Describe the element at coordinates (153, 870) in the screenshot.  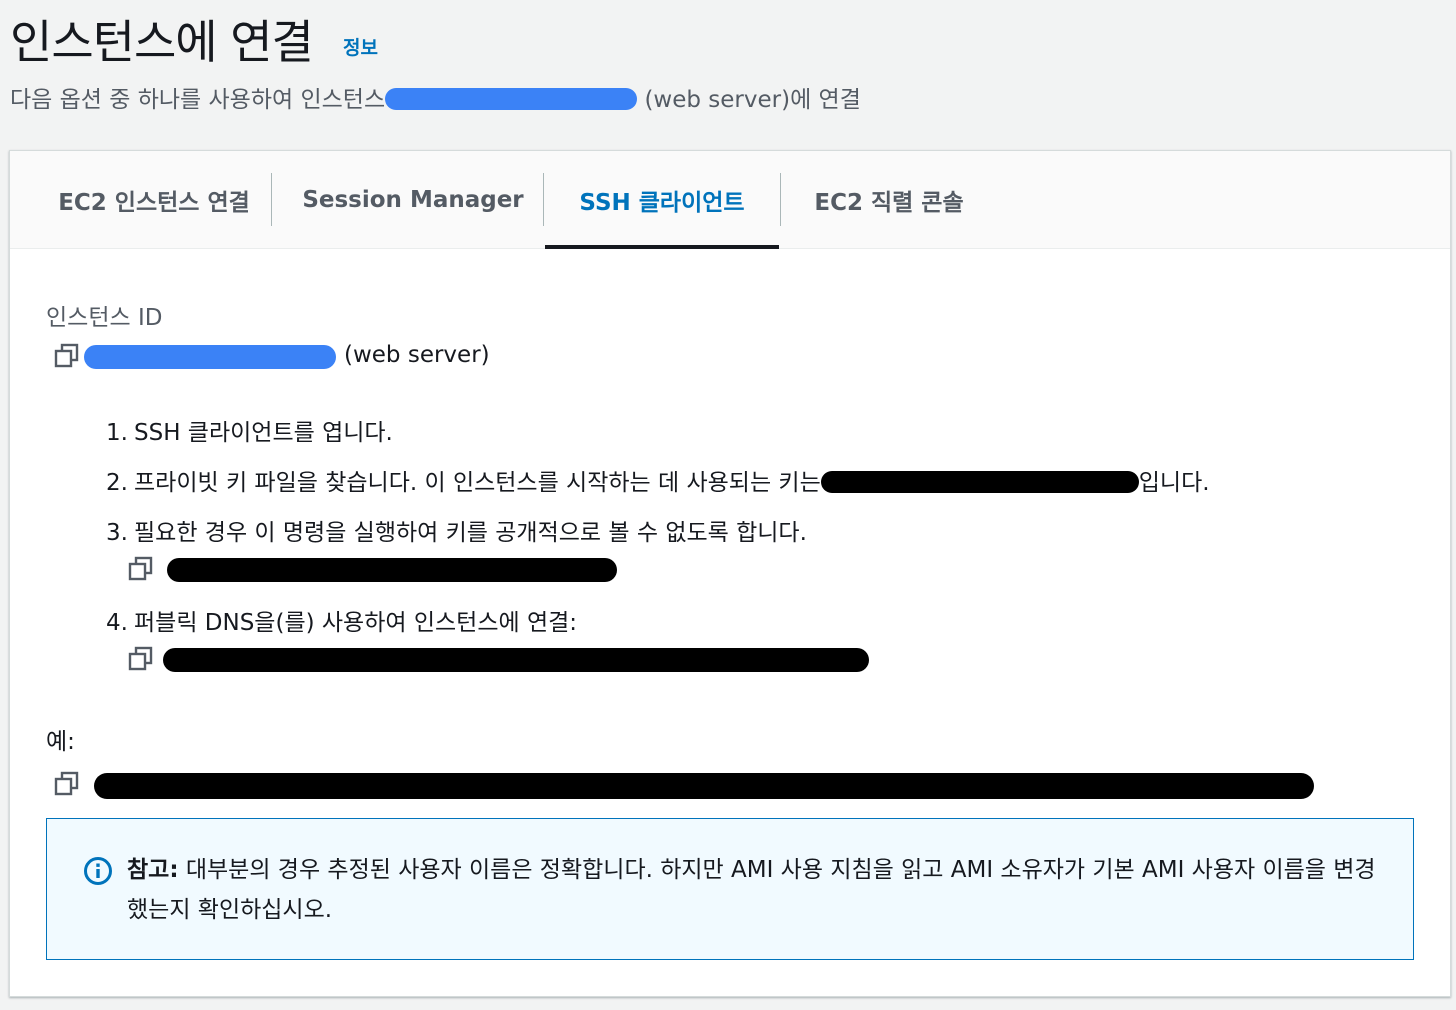
I see `note-title: 참고:` at that location.